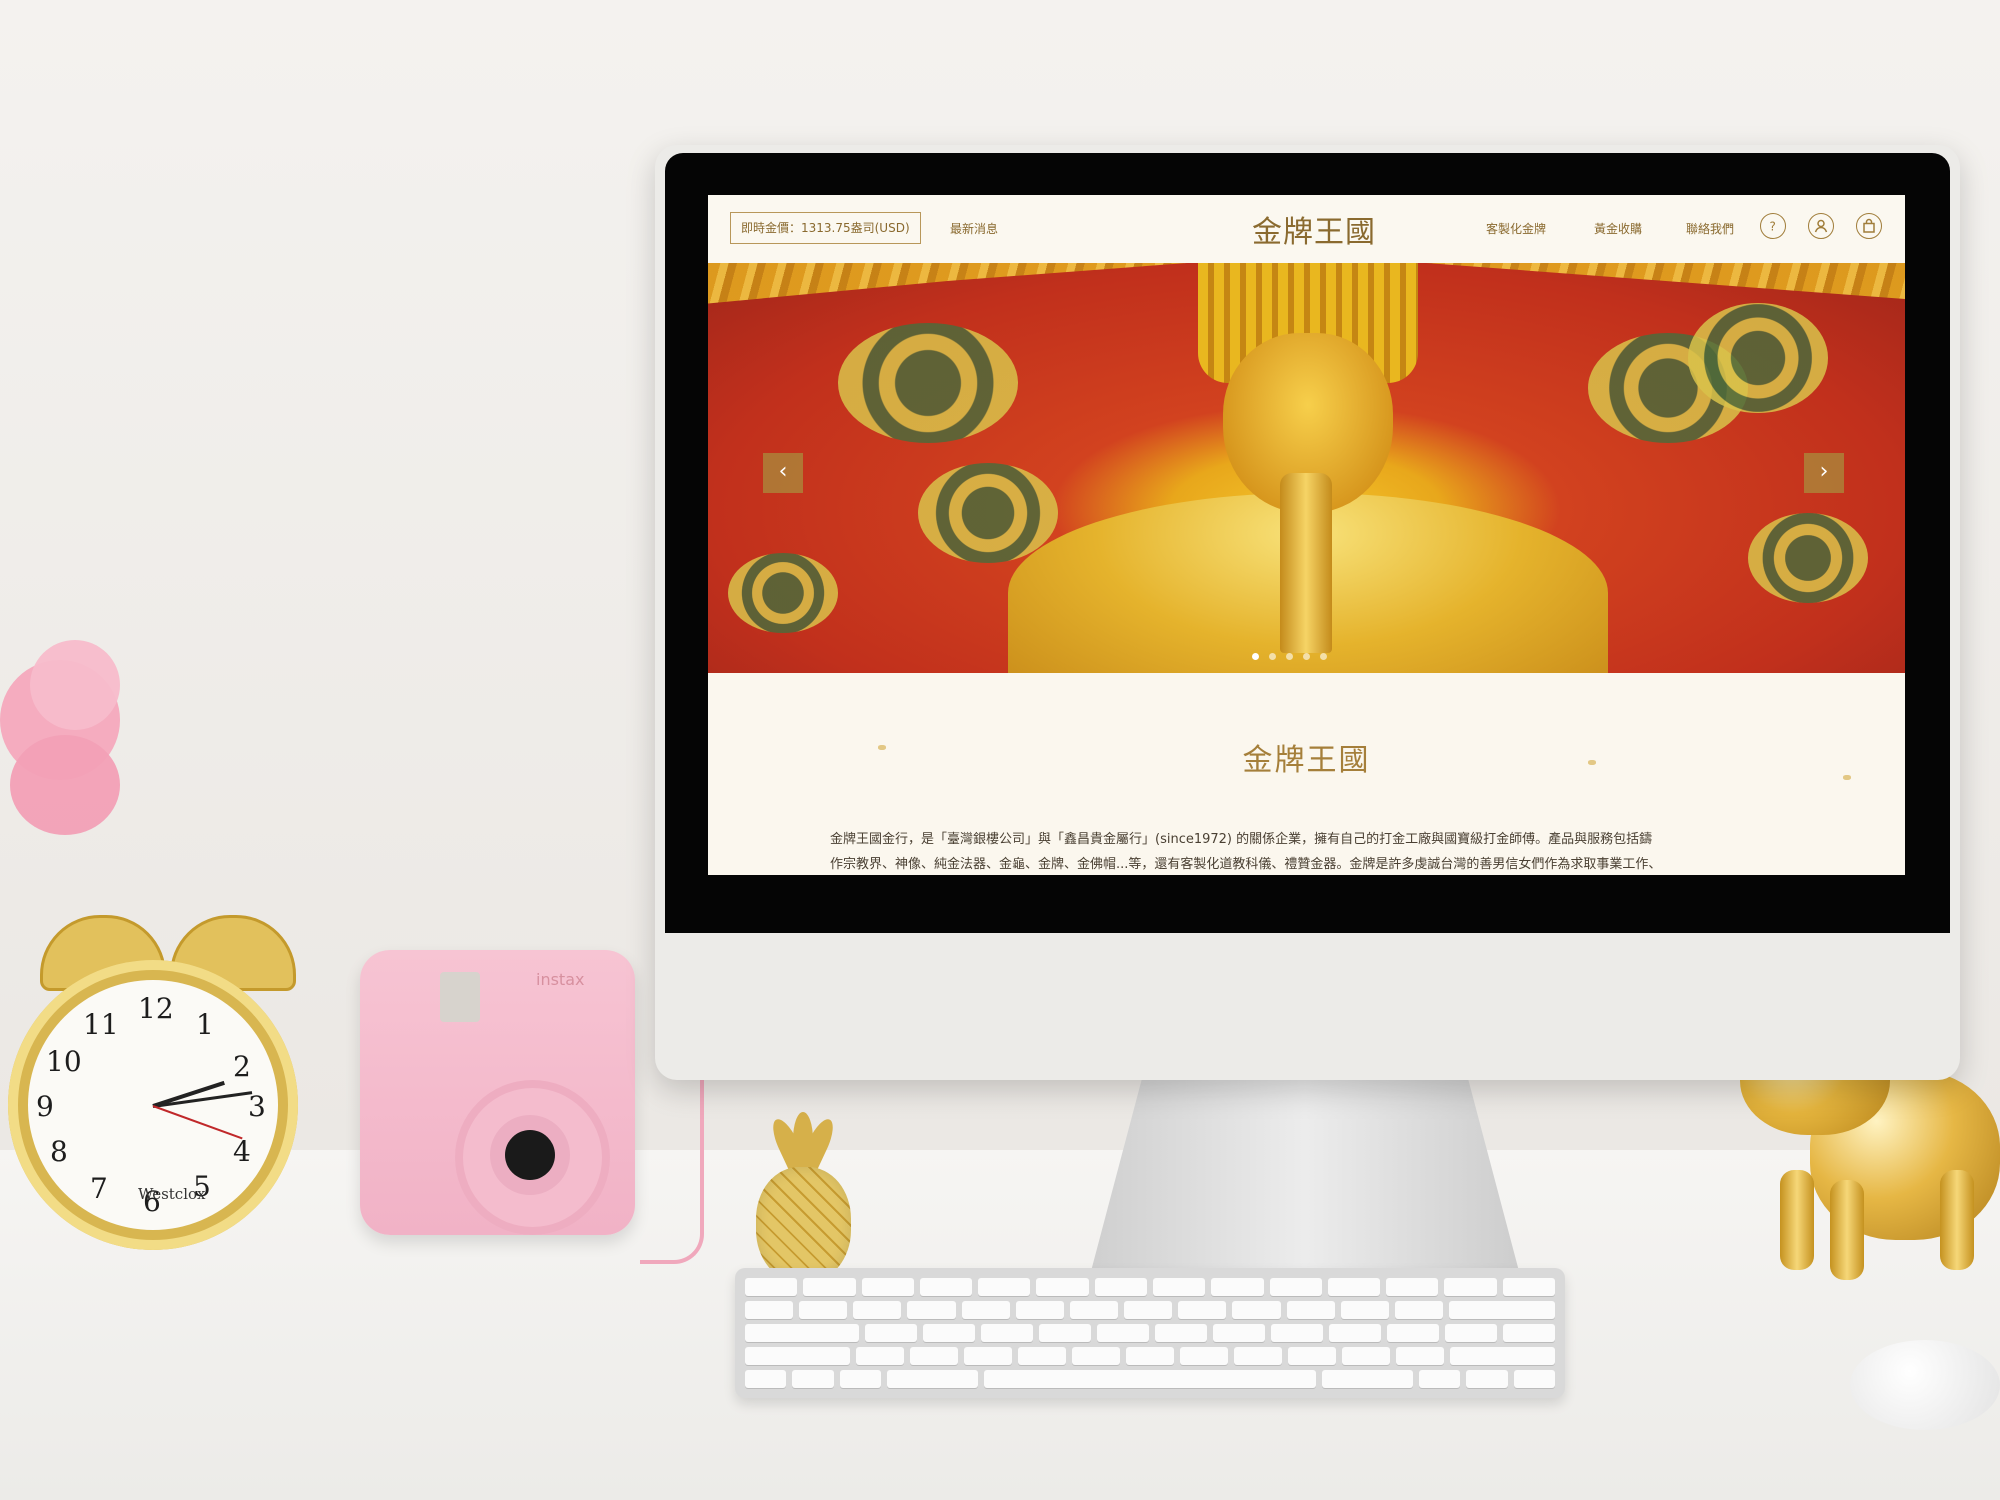 The width and height of the screenshot is (2000, 1500). I want to click on help-icon: ?, so click(1773, 226).